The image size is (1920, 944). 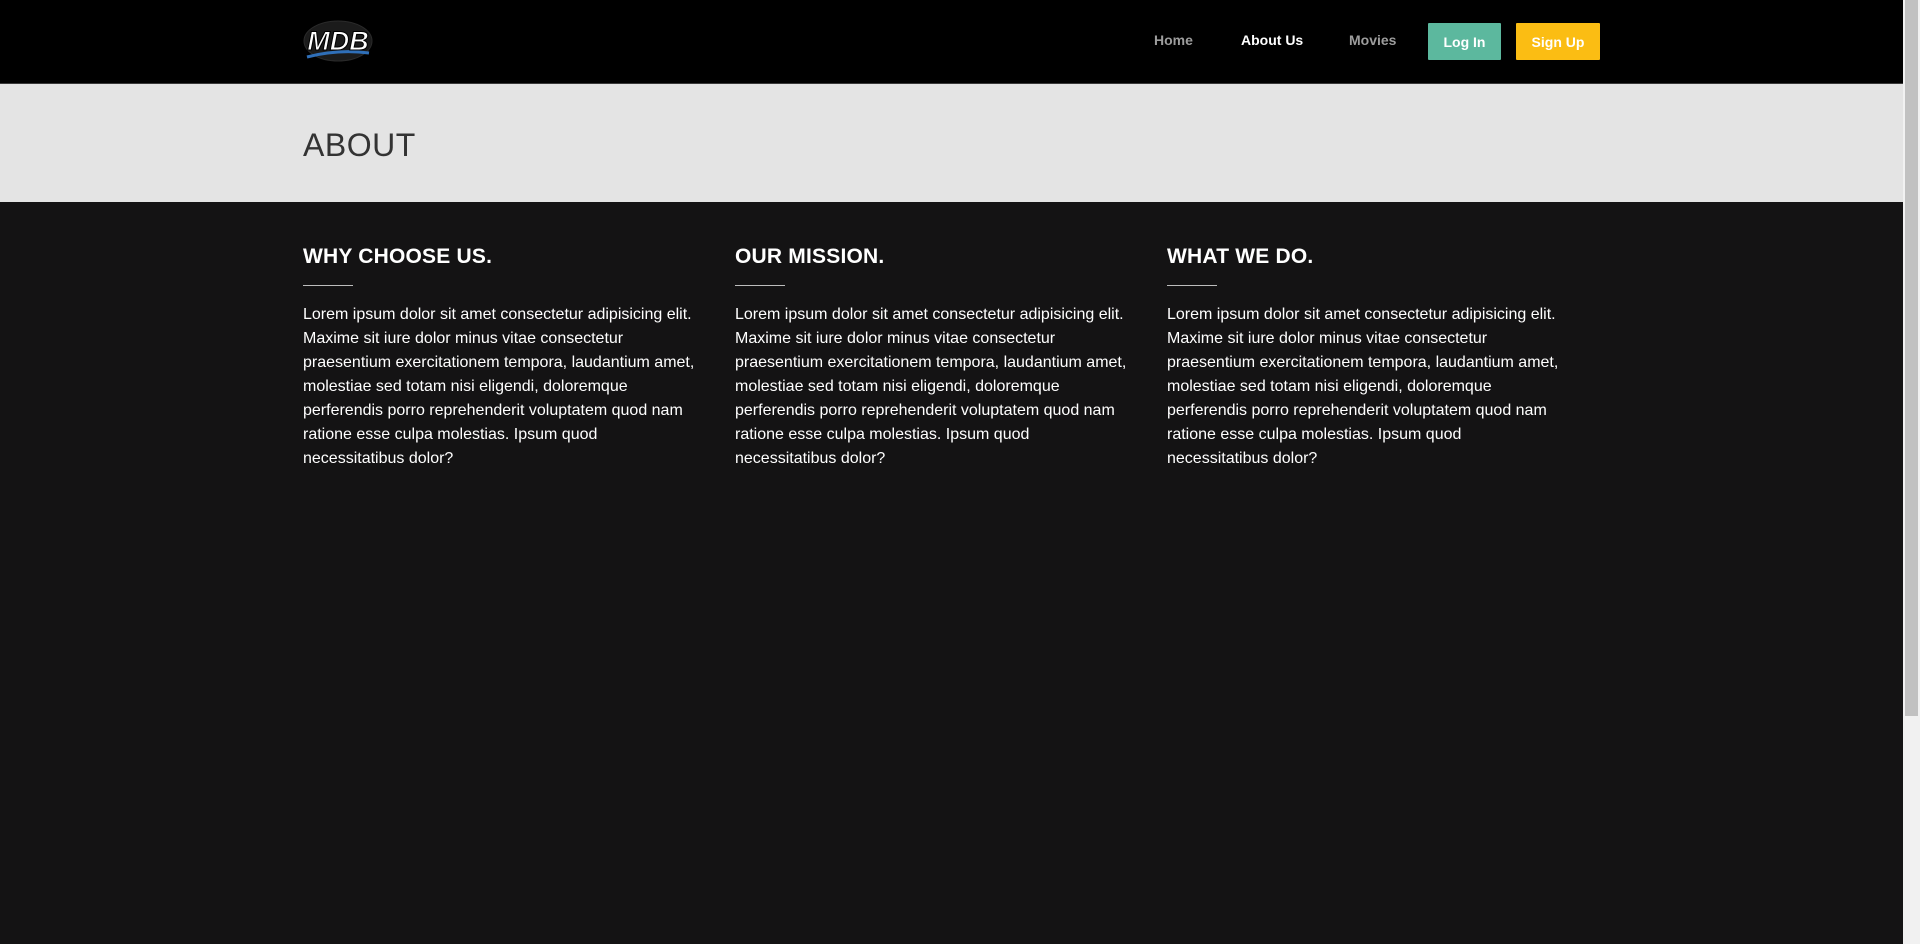 I want to click on vertical-scrollbar, so click(x=1911, y=472).